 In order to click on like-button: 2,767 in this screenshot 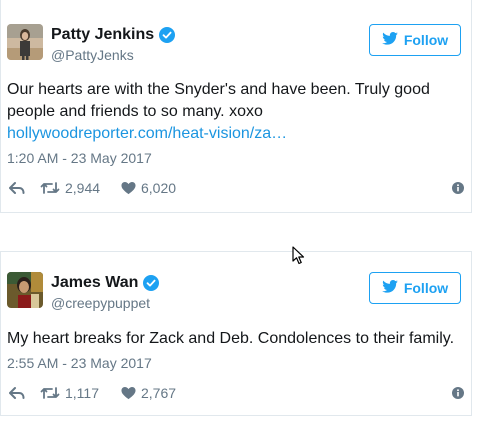, I will do `click(148, 393)`.